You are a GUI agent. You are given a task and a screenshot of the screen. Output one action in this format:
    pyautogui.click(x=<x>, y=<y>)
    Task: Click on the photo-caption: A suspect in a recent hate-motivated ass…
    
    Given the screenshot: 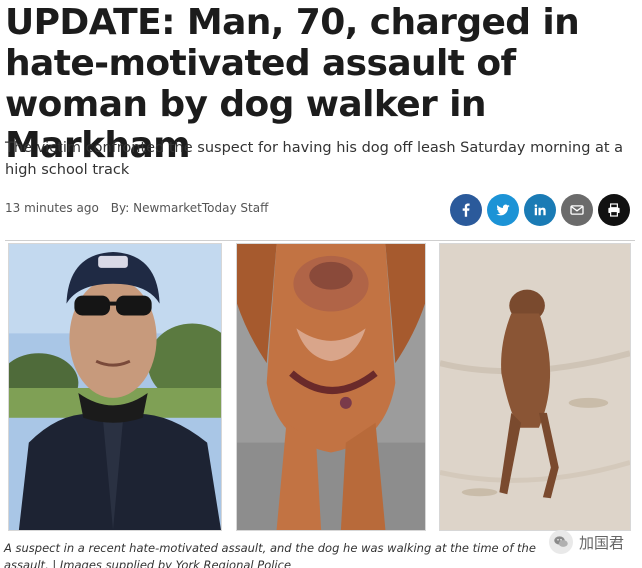 What is the action you would take?
    pyautogui.click(x=270, y=554)
    